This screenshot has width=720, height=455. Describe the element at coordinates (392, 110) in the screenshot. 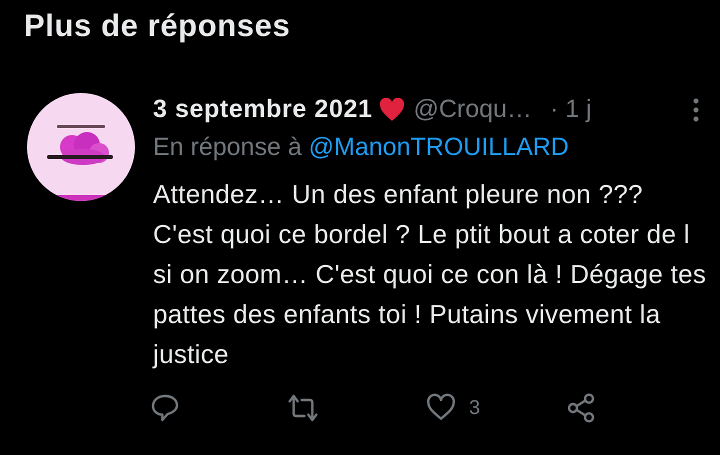

I see `heart-icon` at that location.